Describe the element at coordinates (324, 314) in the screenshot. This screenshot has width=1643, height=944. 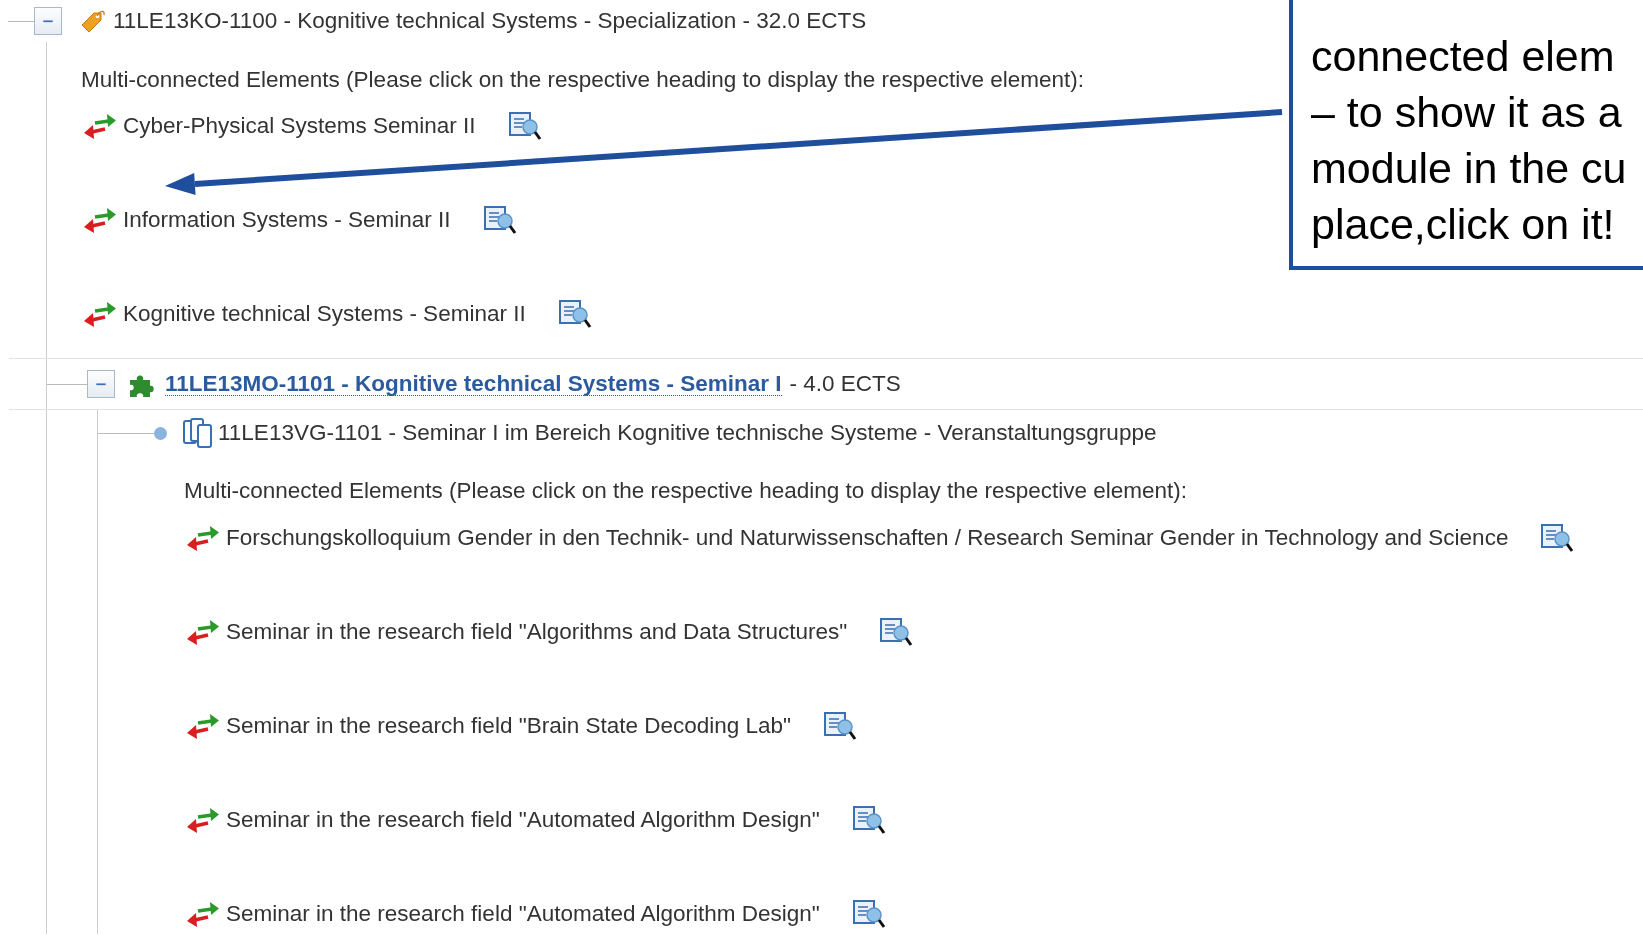
I see `connected-element-link: Kognitive technical Systems - Seminar II` at that location.